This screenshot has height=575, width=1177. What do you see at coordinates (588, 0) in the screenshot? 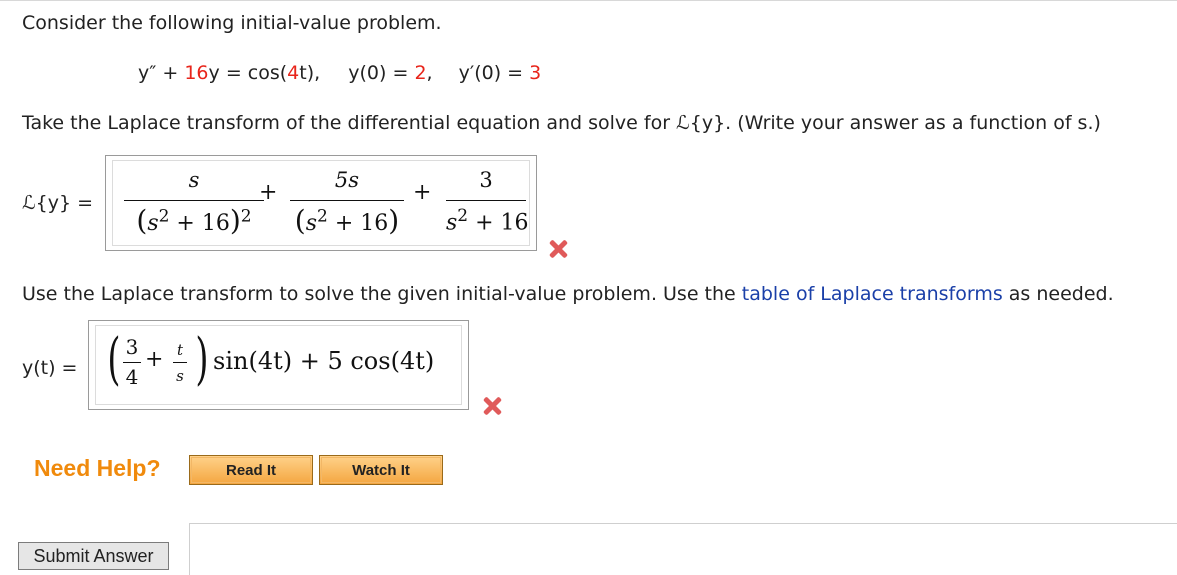
I see `top-divider` at bounding box center [588, 0].